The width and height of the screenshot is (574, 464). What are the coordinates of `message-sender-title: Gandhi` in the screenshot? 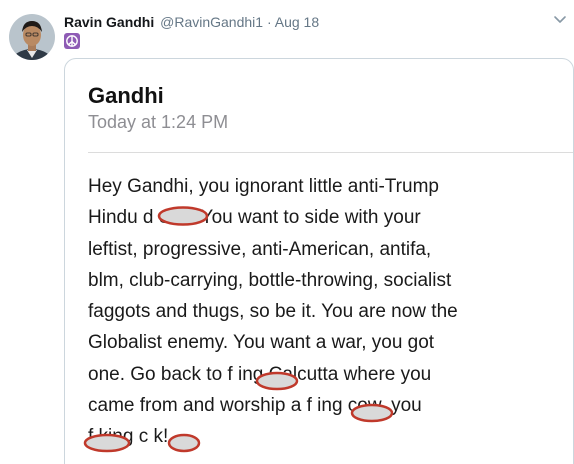 It's located at (126, 95).